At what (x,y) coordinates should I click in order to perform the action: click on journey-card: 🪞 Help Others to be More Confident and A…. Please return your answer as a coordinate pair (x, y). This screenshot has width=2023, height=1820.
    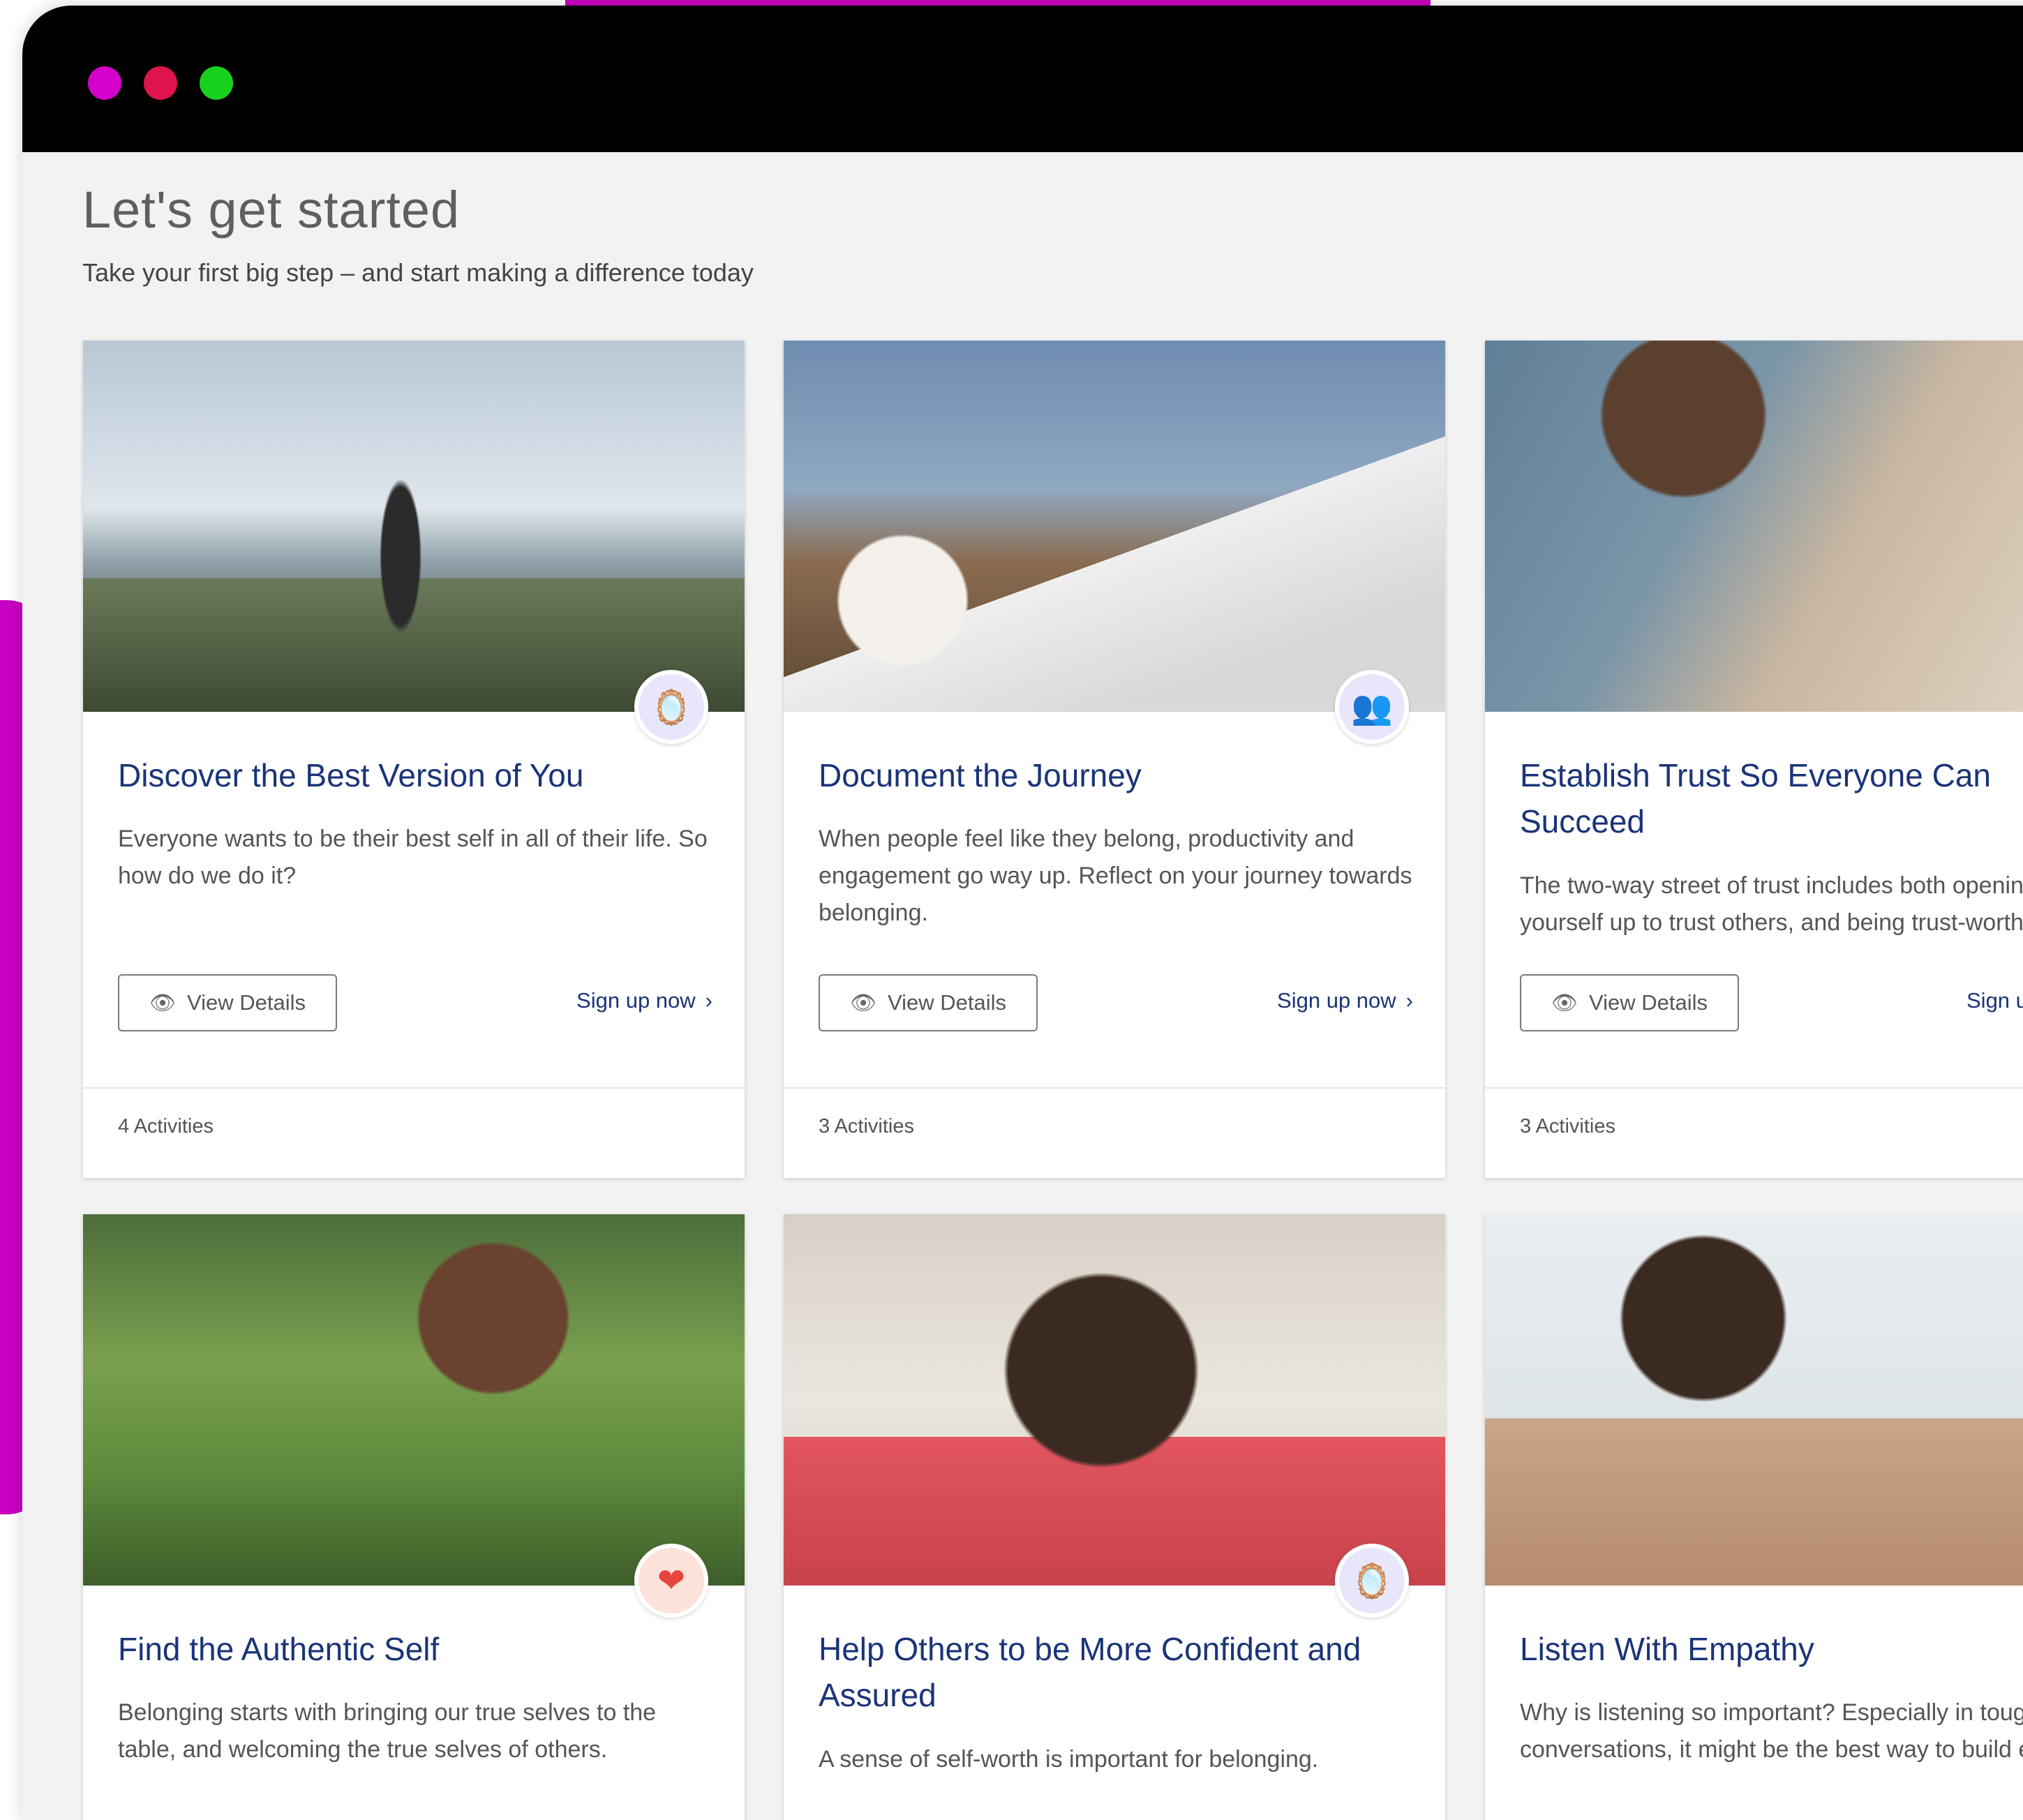
    Looking at the image, I should click on (1114, 1517).